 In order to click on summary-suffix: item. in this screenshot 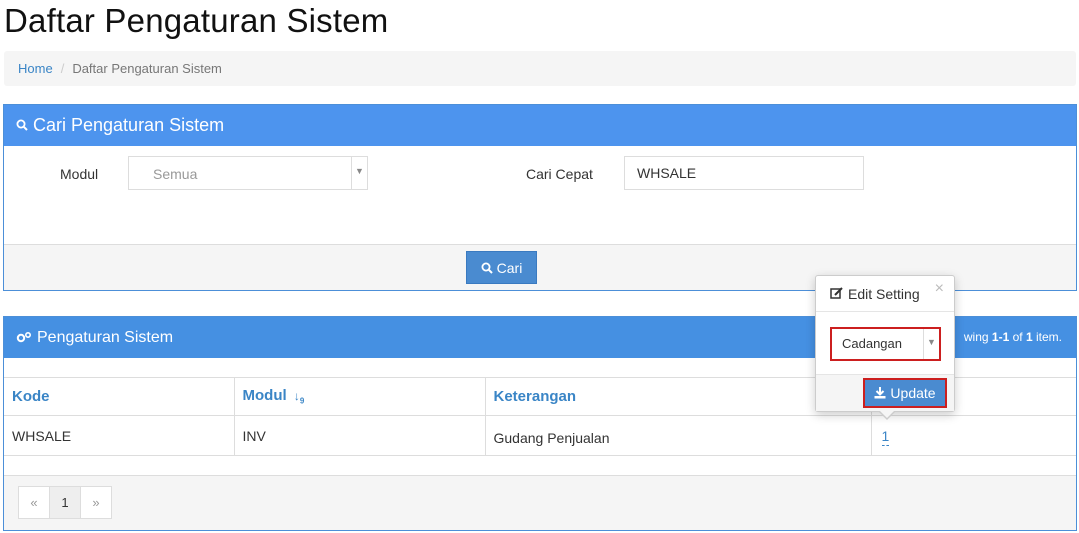, I will do `click(1048, 337)`.